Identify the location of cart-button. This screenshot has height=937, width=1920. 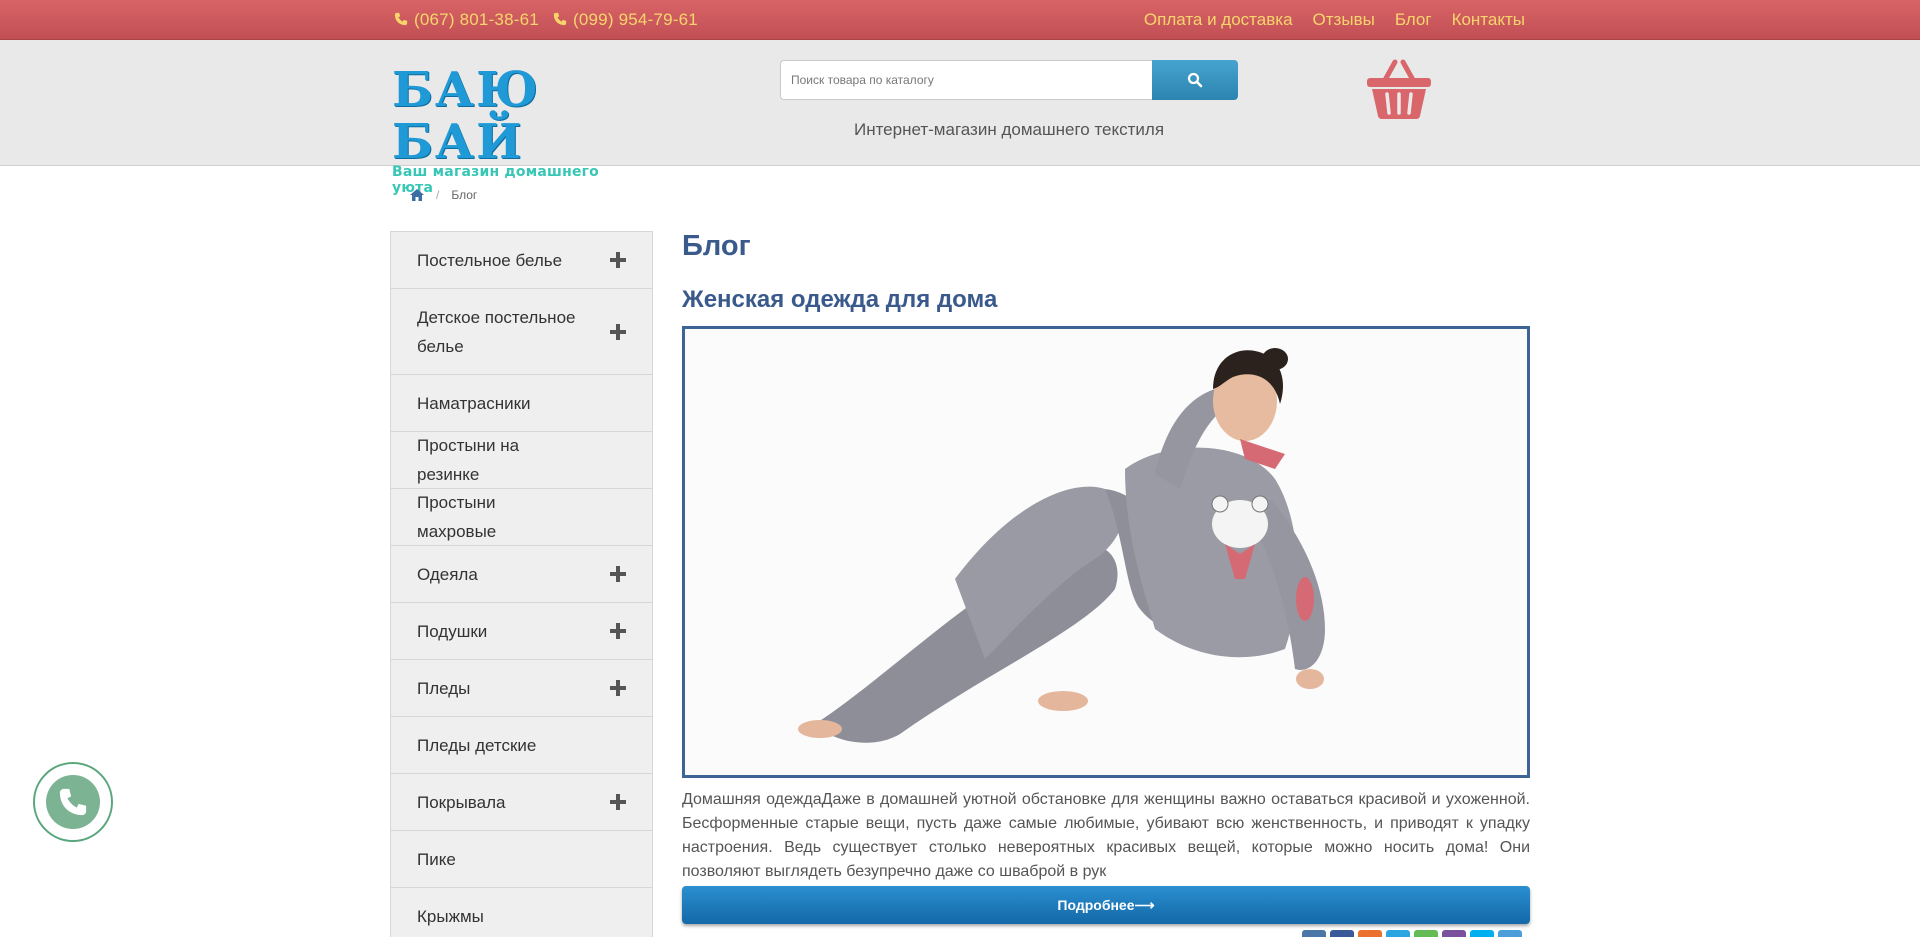
(1399, 89).